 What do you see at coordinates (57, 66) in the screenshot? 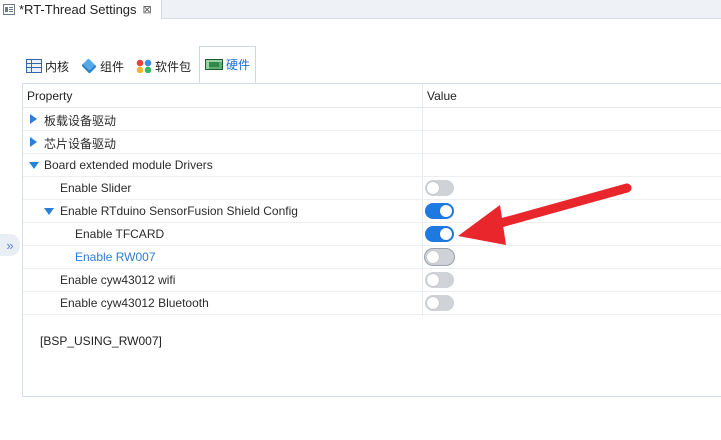
I see `tab-label: 内核` at bounding box center [57, 66].